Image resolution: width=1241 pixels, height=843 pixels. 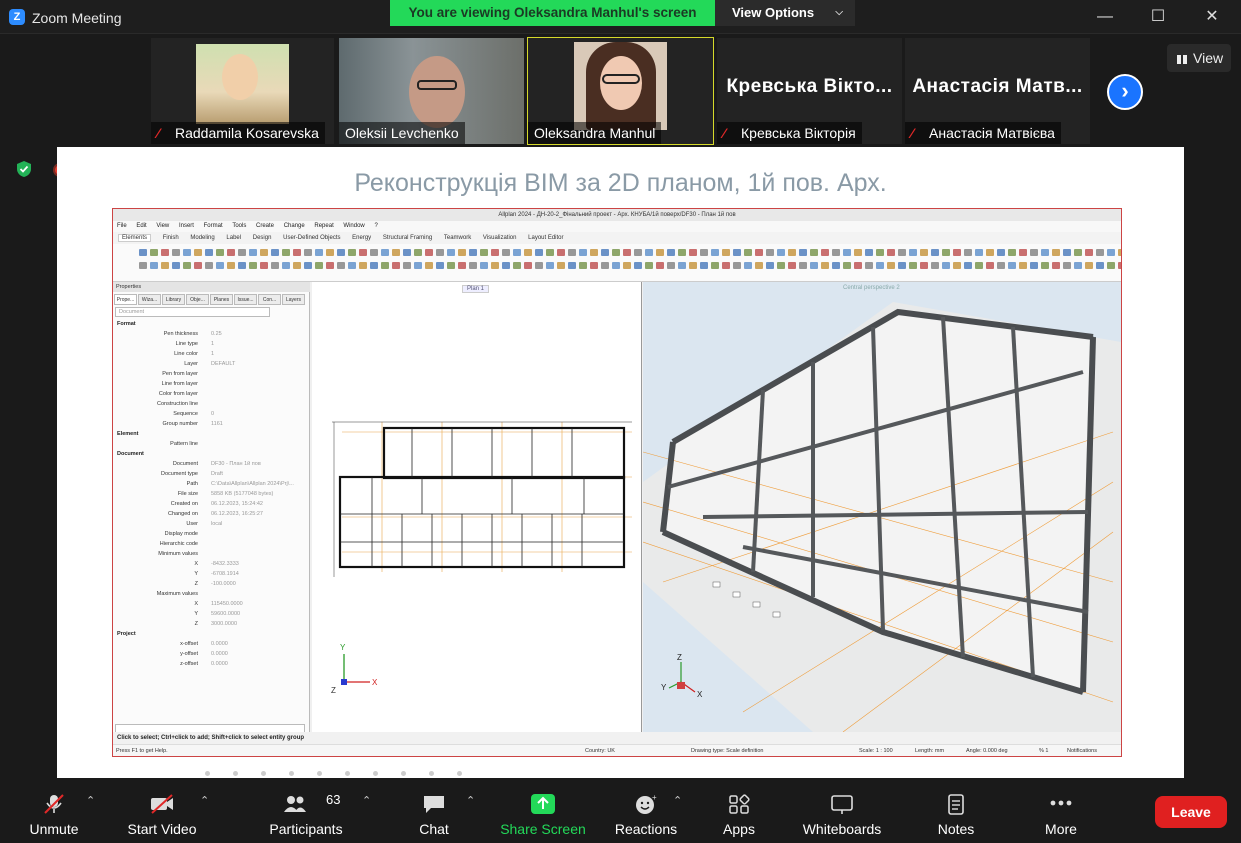 I want to click on ribbon-tab: Energy, so click(x=361, y=238).